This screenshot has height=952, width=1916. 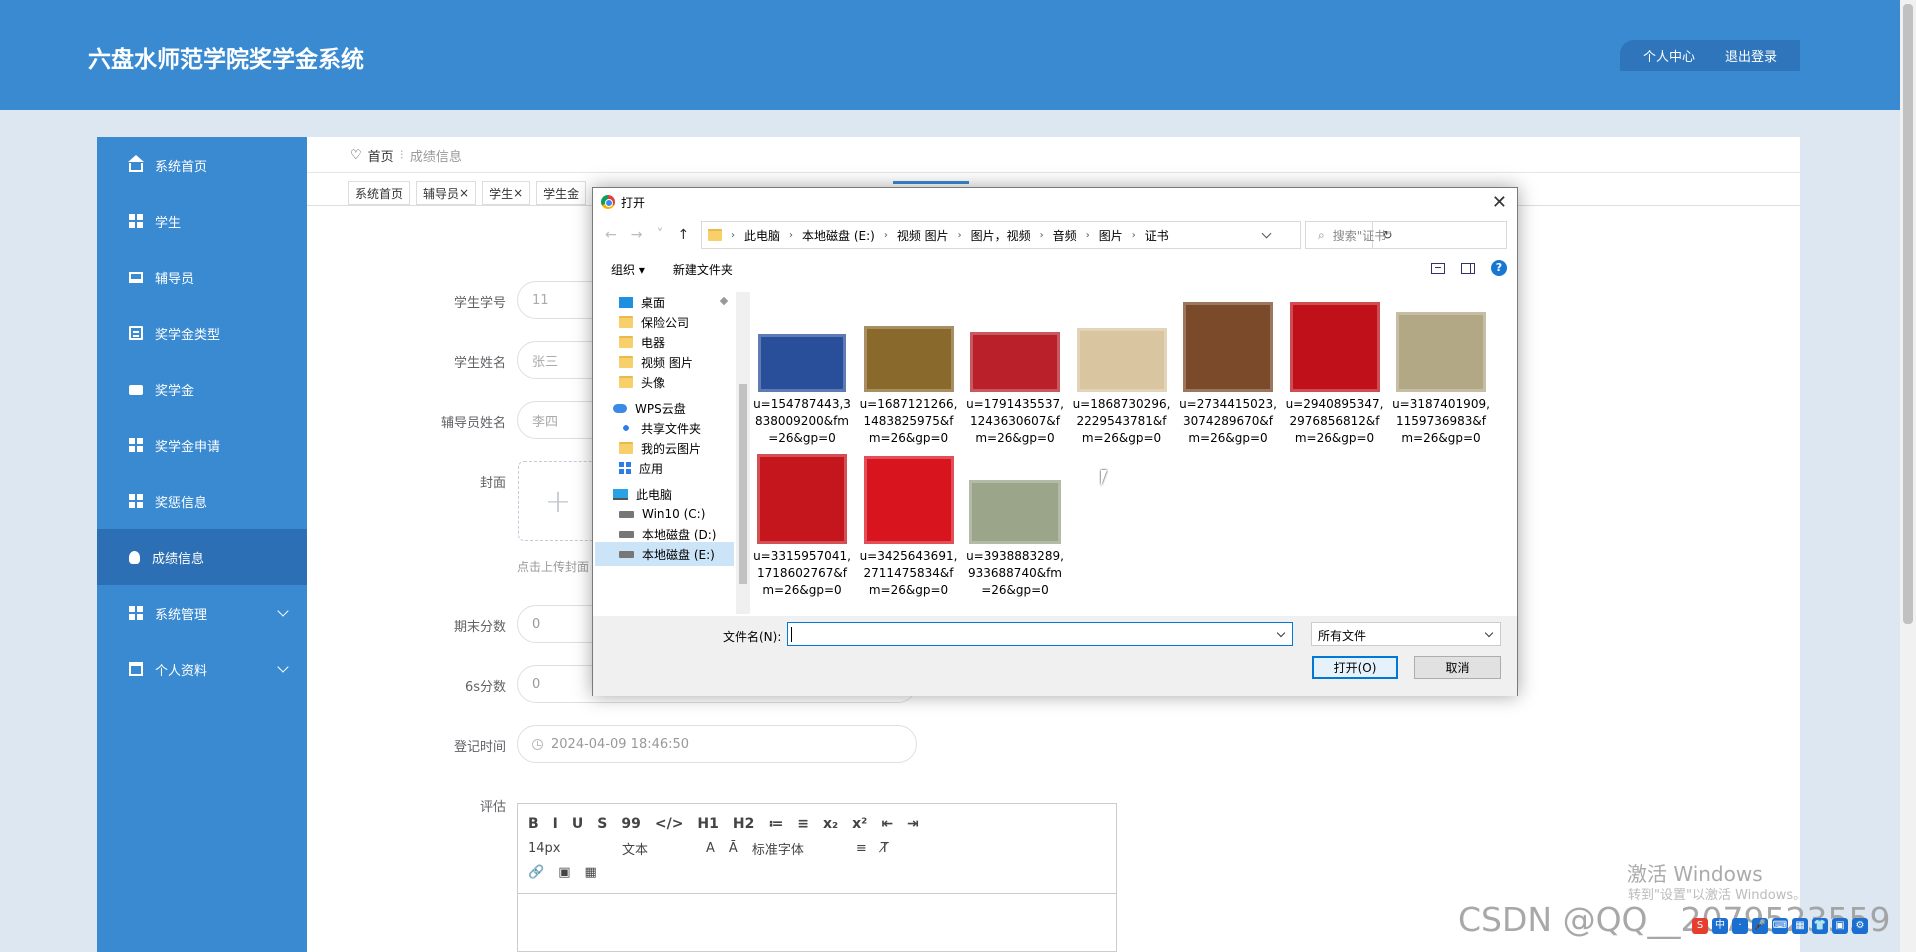 What do you see at coordinates (802, 390) in the screenshot?
I see `file-item: u=154787443,3 838009200&fm =26&gp=0` at bounding box center [802, 390].